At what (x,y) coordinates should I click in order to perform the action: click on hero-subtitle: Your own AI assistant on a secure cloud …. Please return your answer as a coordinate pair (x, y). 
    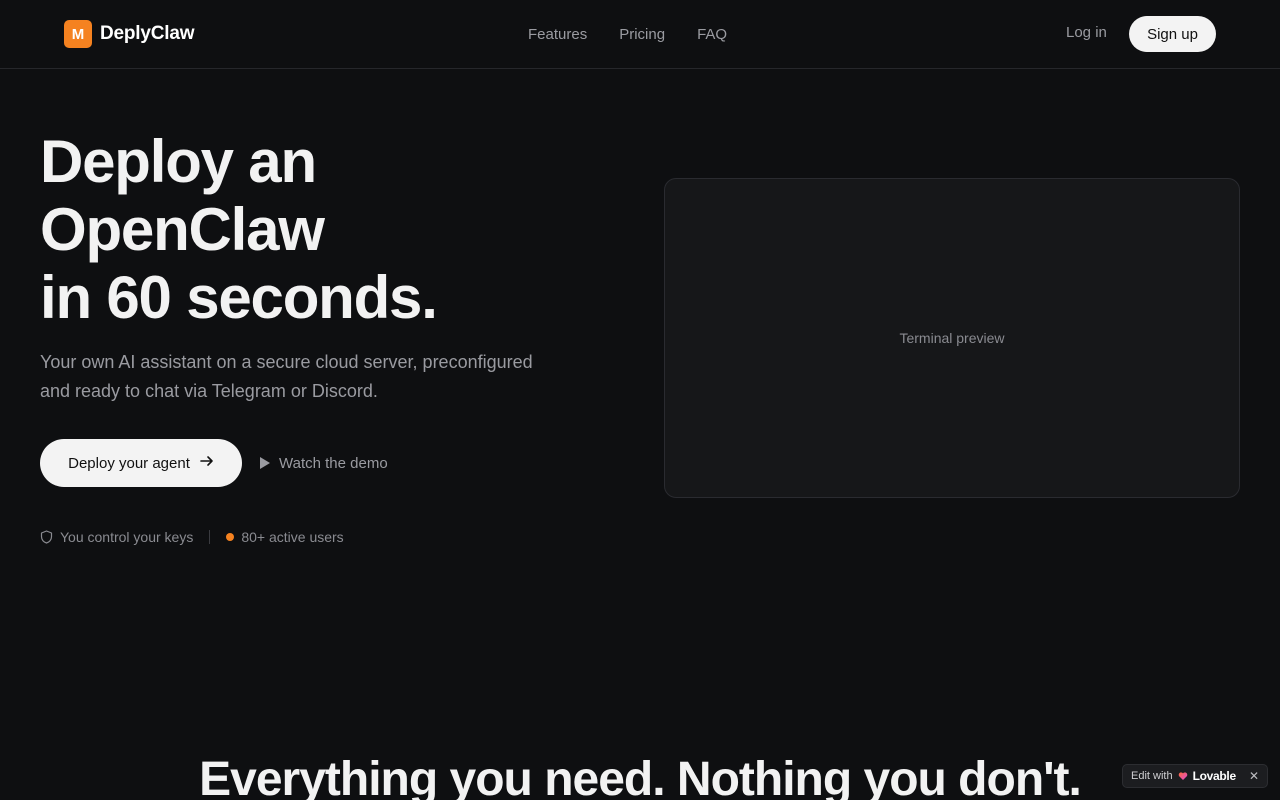
    Looking at the image, I should click on (286, 376).